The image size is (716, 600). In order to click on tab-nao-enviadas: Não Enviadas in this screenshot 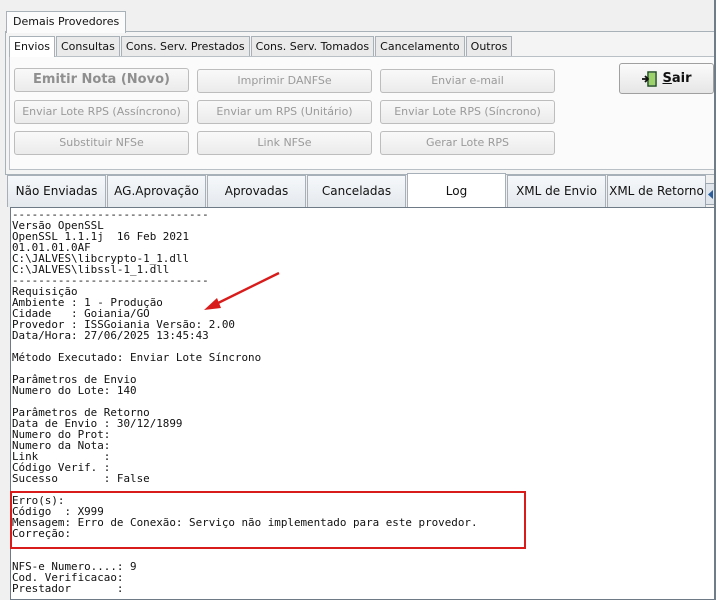, I will do `click(56, 191)`.